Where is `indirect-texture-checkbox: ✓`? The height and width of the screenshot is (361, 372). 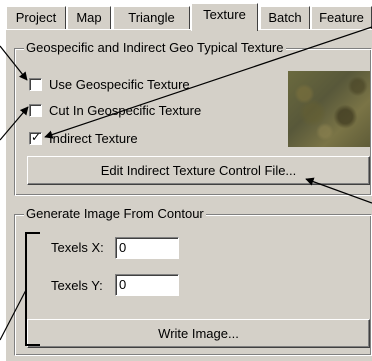 indirect-texture-checkbox: ✓ is located at coordinates (35, 137).